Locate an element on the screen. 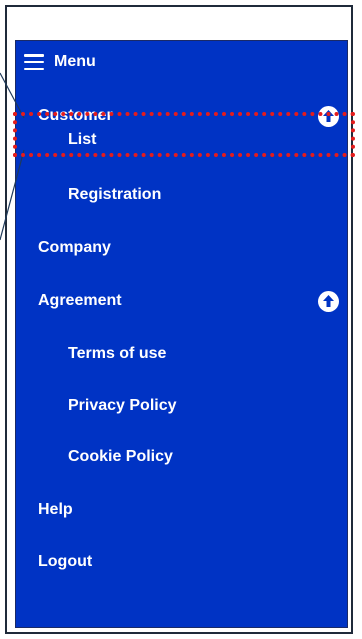  menu-item-registration: Registration is located at coordinates (182, 195).